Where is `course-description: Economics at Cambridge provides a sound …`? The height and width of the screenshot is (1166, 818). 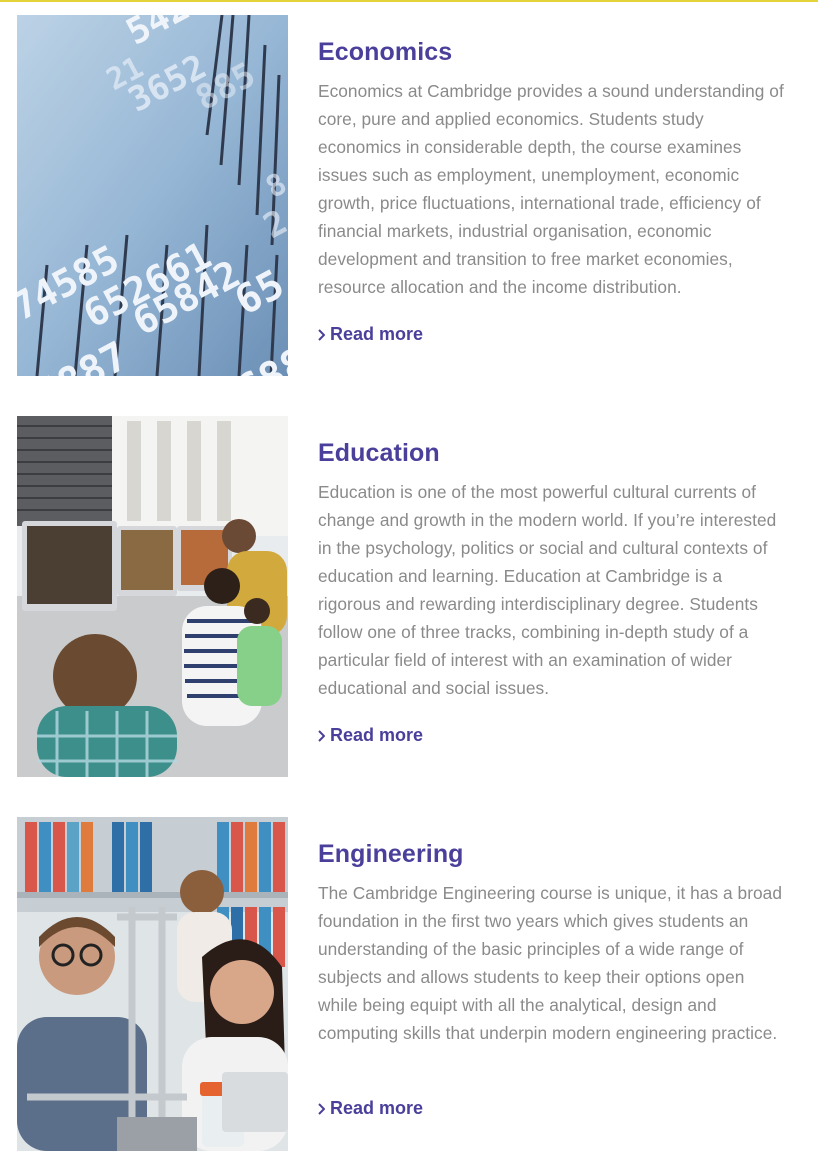
course-description: Economics at Cambridge provides a sound … is located at coordinates (551, 189).